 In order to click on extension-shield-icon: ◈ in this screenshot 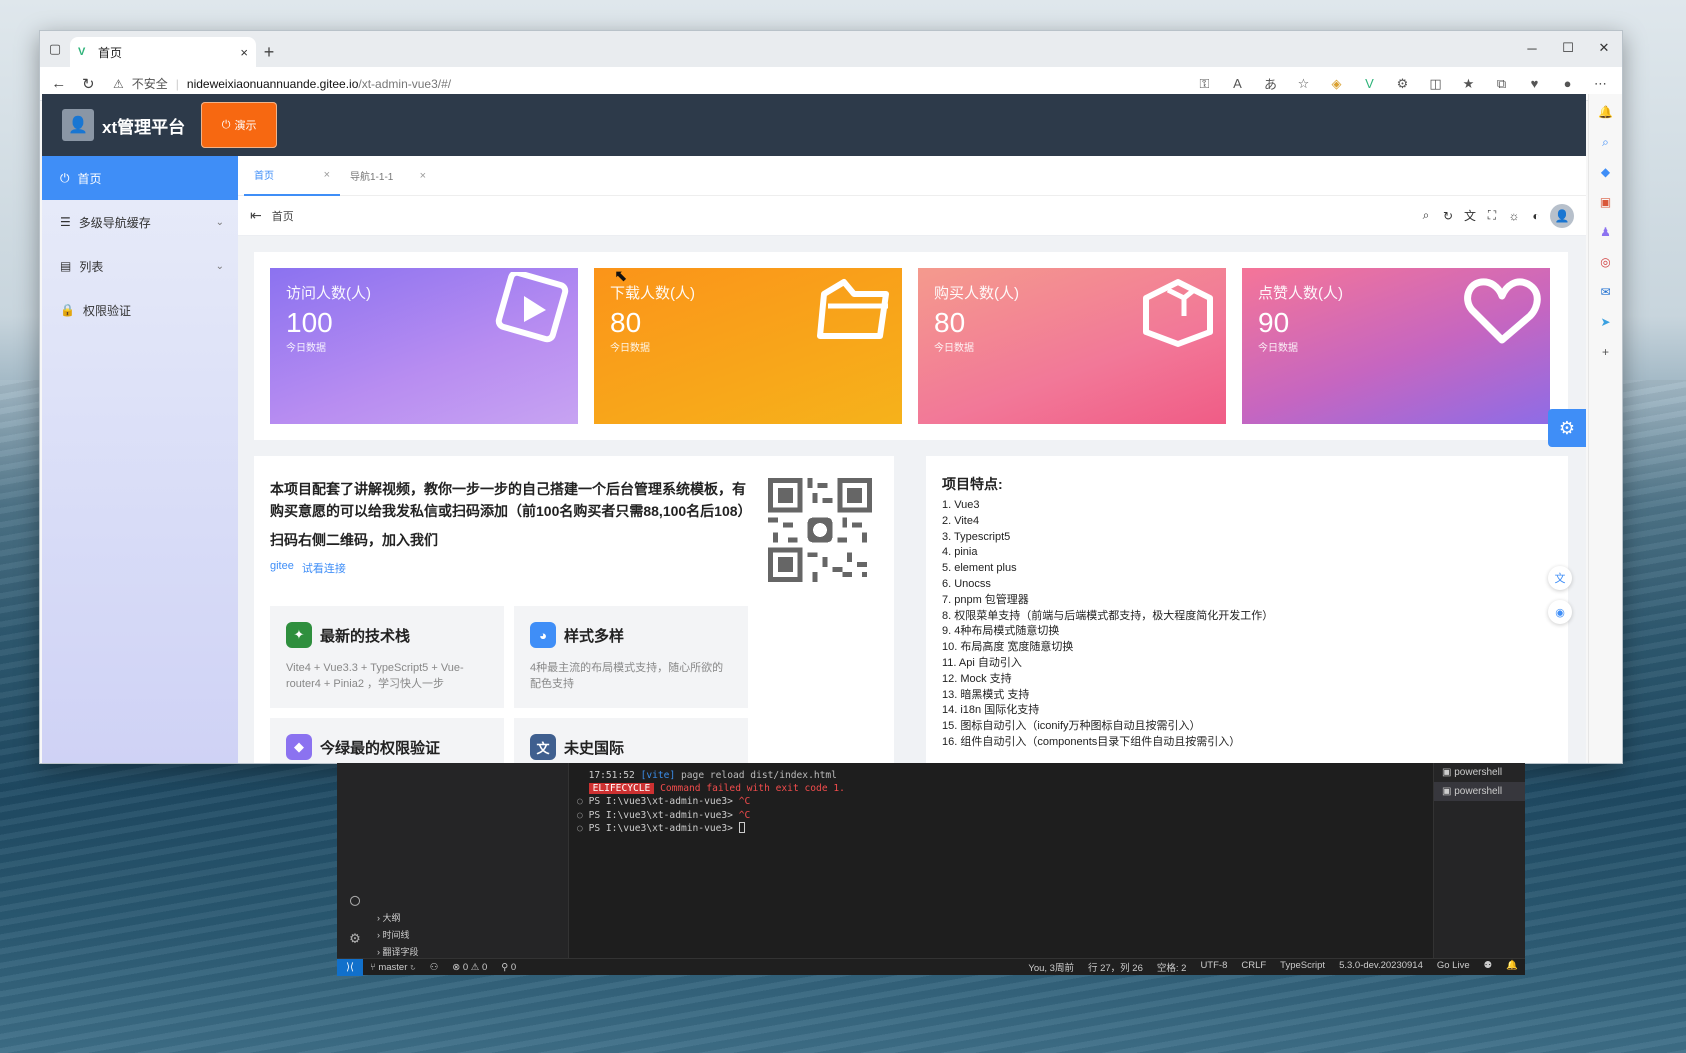, I will do `click(1336, 84)`.